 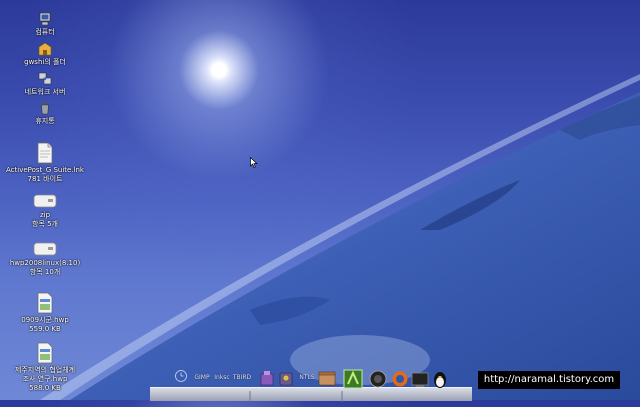 I want to click on desktop-icon-zip-folder: zip 항목 5개, so click(x=45, y=211).